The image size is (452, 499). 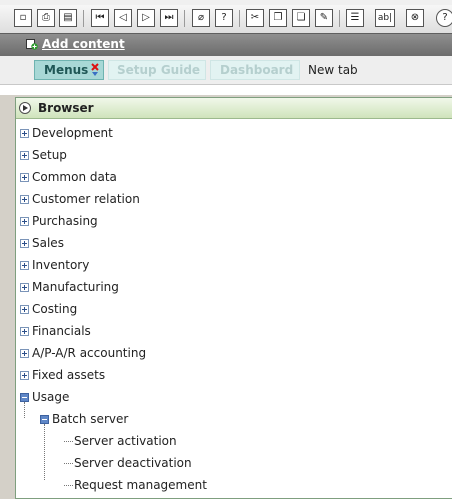 What do you see at coordinates (66, 70) in the screenshot?
I see `tab-menus-label: Menus` at bounding box center [66, 70].